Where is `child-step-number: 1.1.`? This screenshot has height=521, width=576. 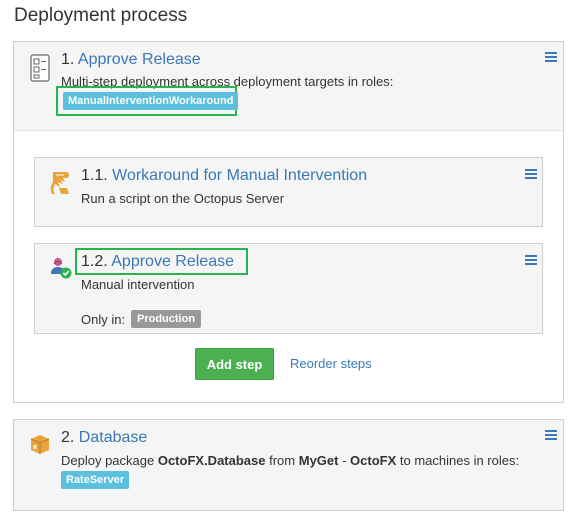
child-step-number: 1.1. is located at coordinates (94, 175).